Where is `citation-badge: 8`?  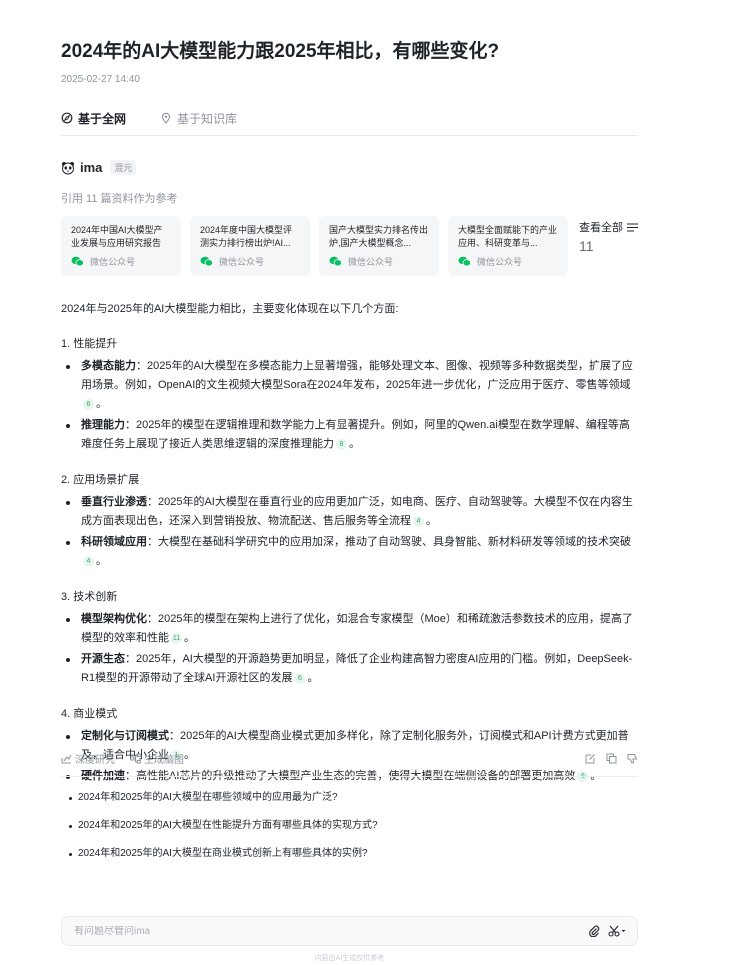
citation-badge: 8 is located at coordinates (341, 444).